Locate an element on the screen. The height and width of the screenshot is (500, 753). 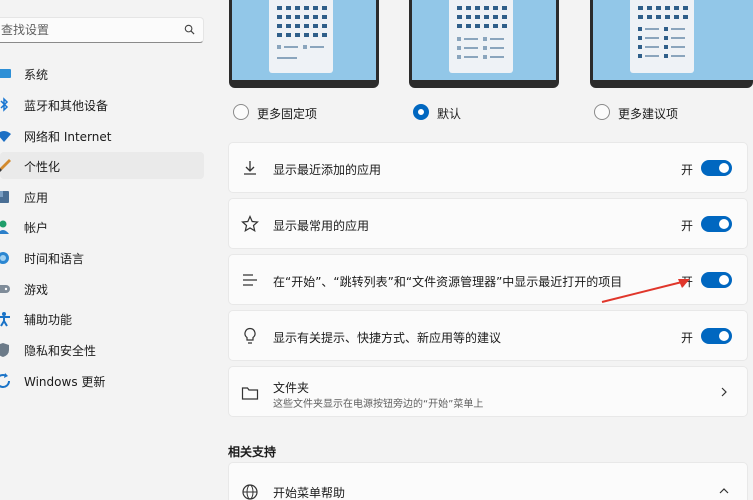
star-icon is located at coordinates (250, 224).